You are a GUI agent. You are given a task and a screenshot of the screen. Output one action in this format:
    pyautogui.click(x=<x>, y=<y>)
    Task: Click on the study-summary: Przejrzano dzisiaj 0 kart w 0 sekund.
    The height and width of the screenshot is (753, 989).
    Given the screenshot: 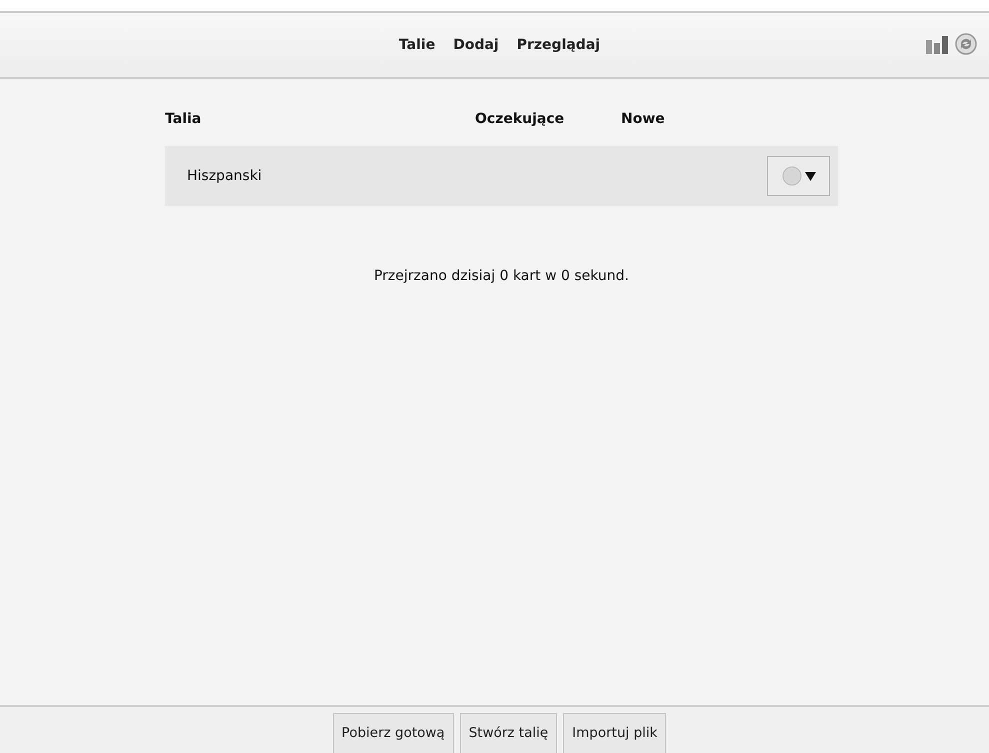 What is the action you would take?
    pyautogui.click(x=502, y=276)
    